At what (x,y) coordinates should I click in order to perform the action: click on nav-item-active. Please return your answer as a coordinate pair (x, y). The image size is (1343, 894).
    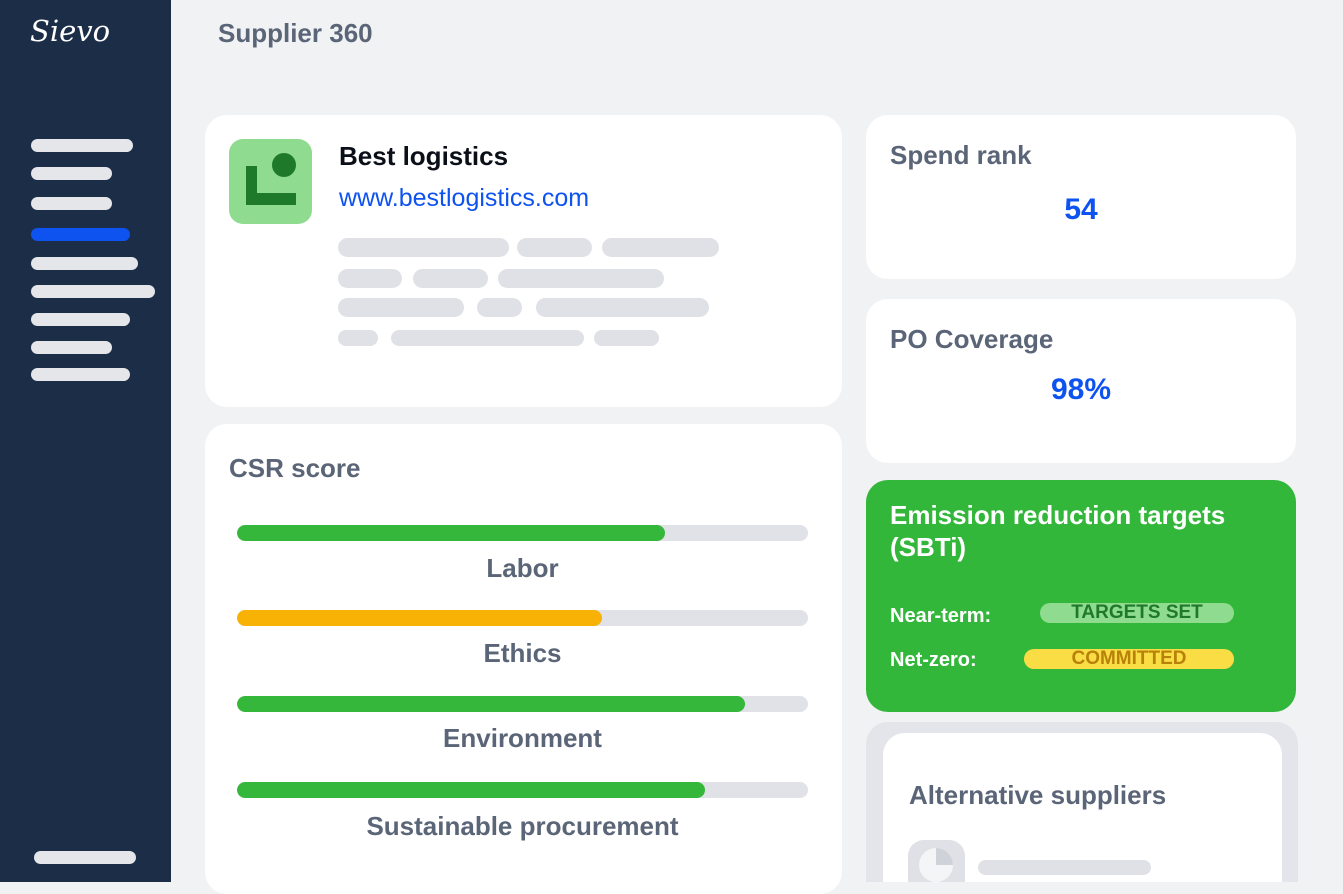
    Looking at the image, I should click on (80, 234).